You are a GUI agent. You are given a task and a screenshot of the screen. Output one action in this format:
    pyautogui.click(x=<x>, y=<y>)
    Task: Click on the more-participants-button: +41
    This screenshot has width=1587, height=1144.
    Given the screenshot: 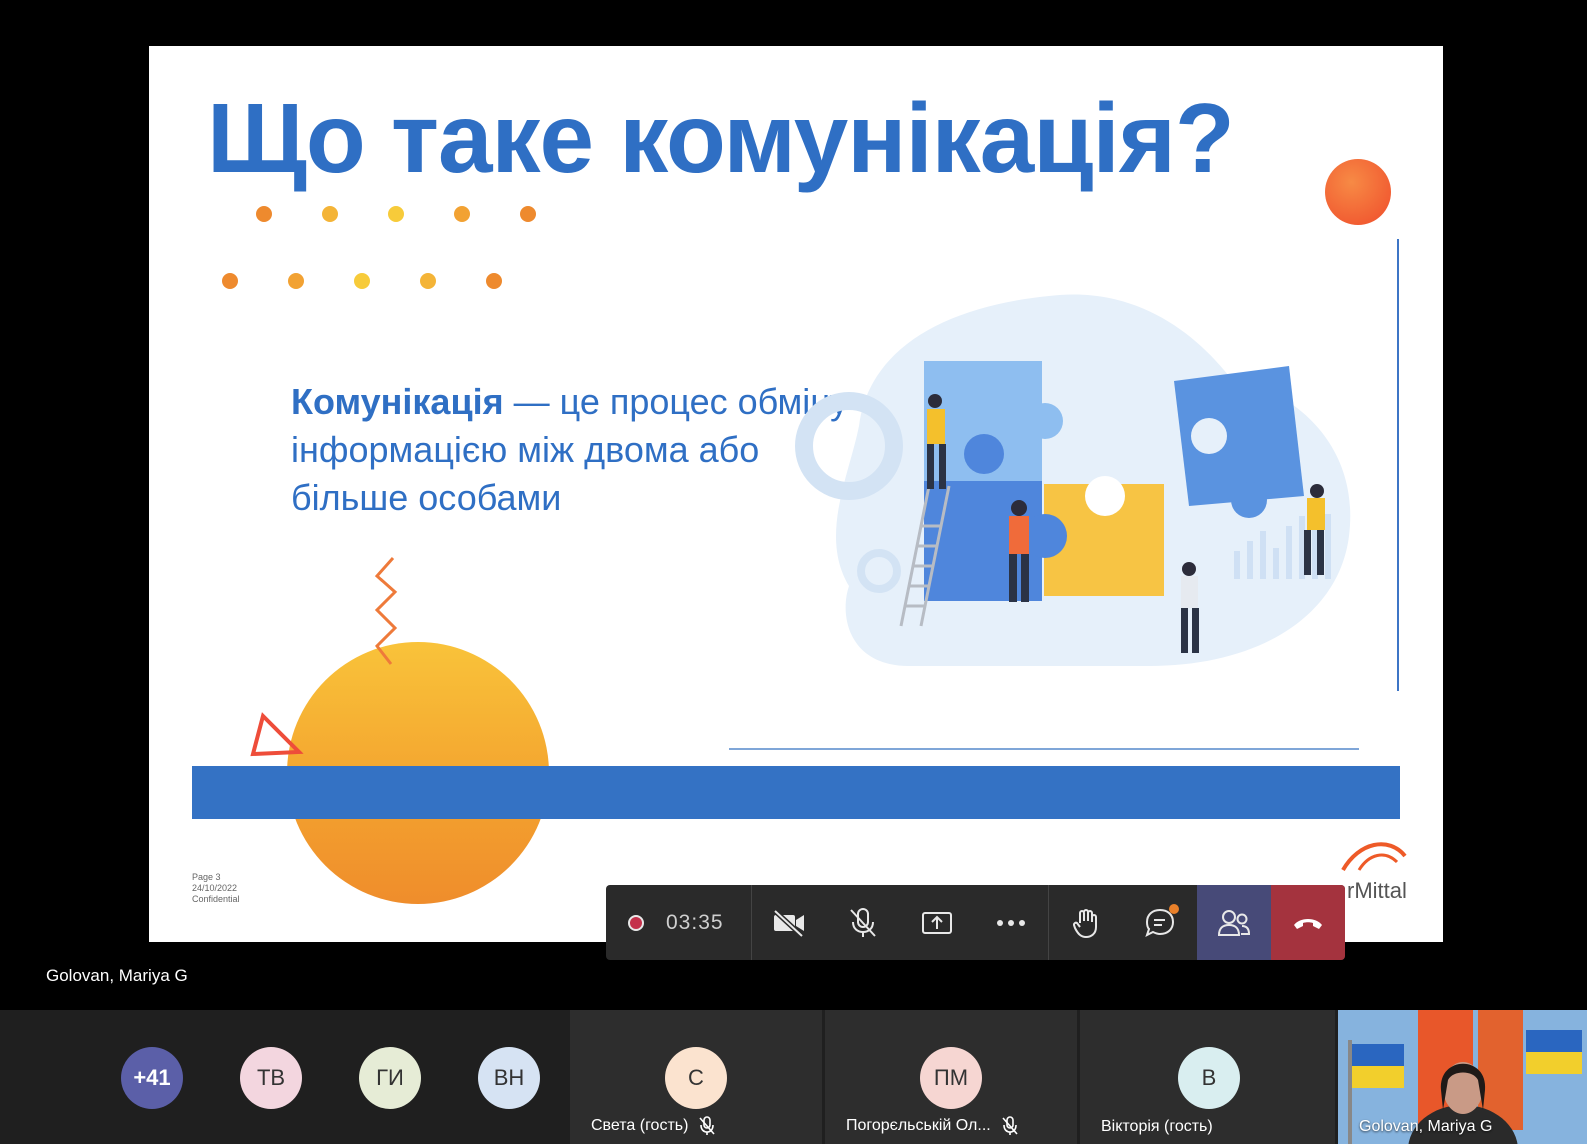 What is the action you would take?
    pyautogui.click(x=152, y=1078)
    